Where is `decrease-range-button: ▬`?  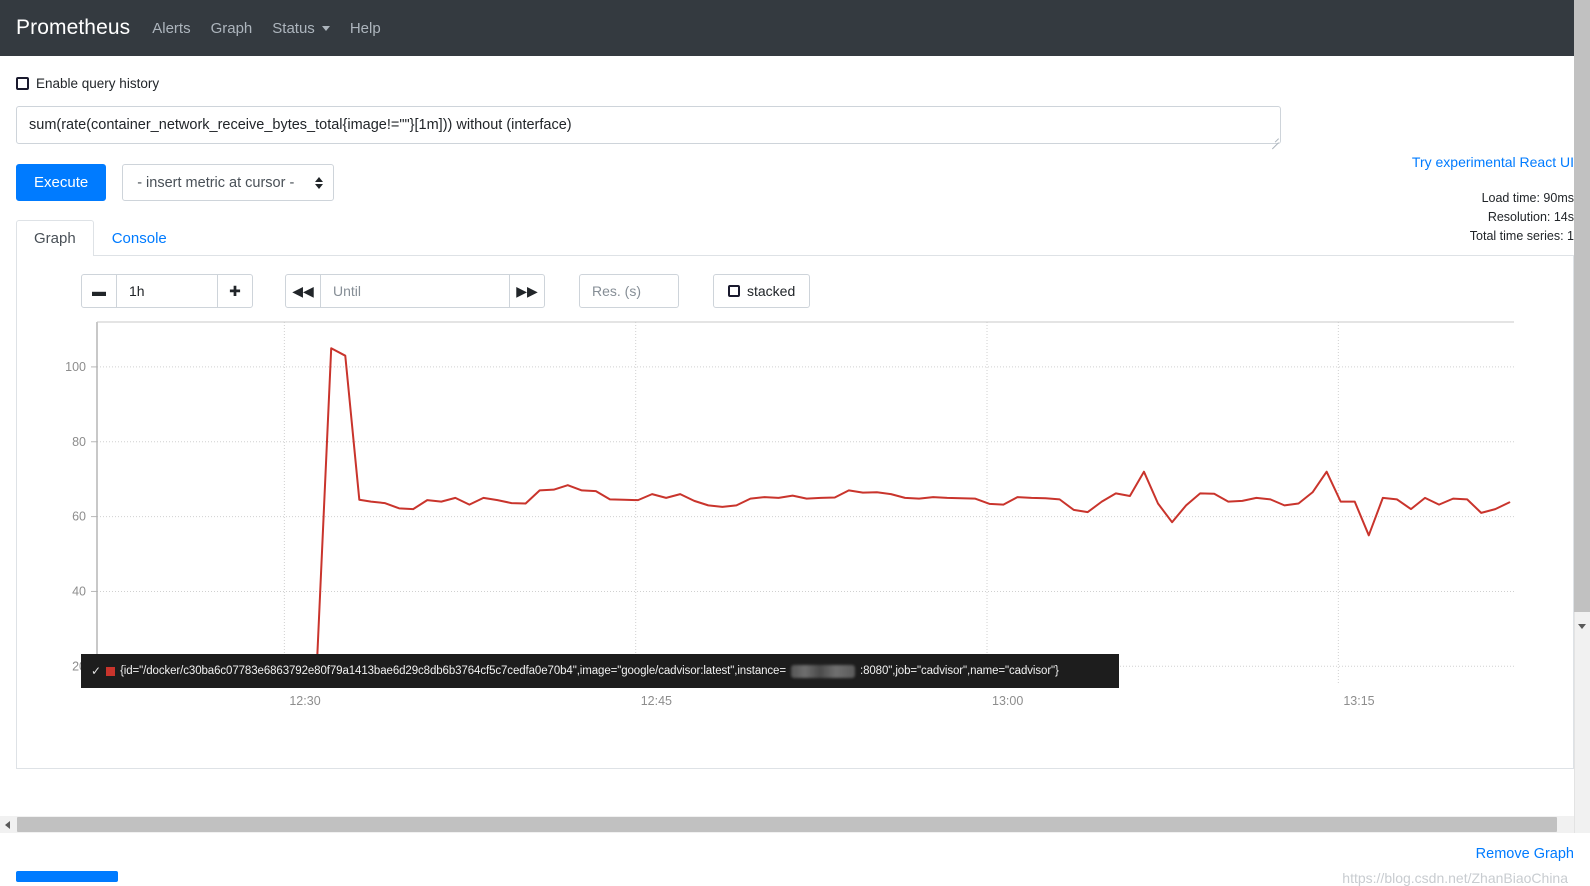 decrease-range-button: ▬ is located at coordinates (99, 291).